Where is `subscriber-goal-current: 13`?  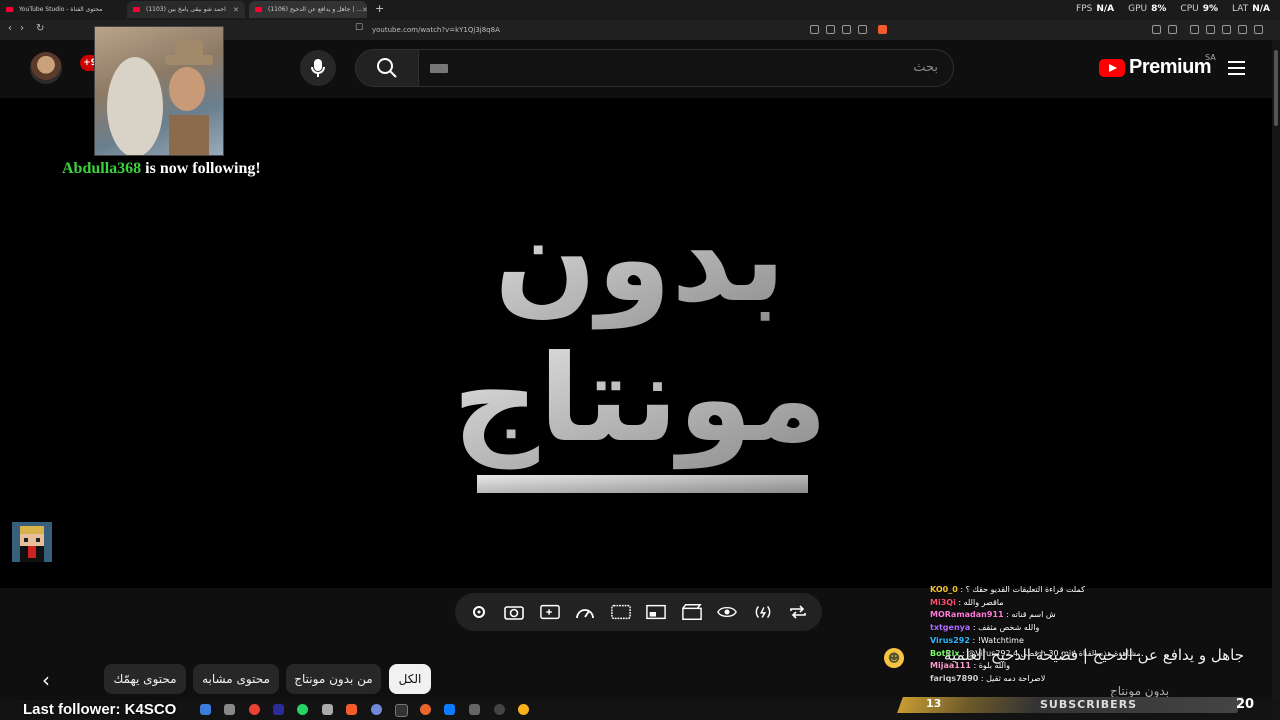
subscriber-goal-current: 13 is located at coordinates (934, 703).